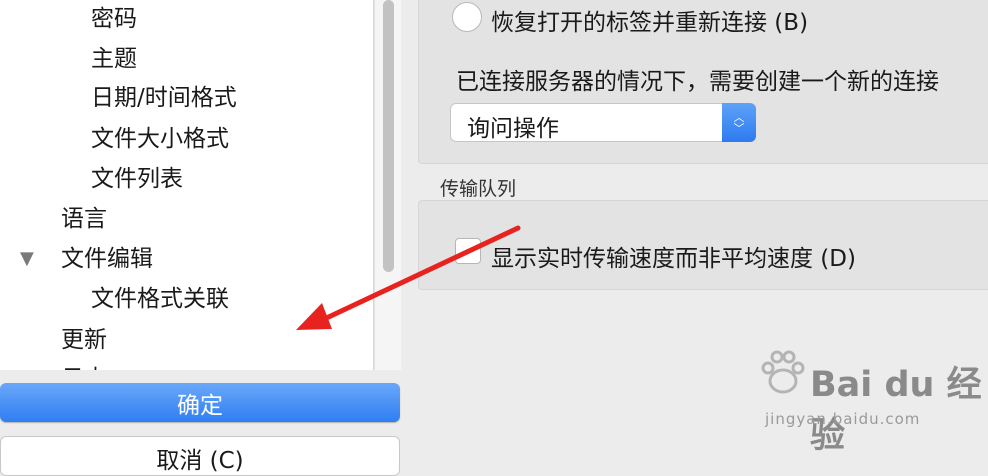 Image resolution: width=988 pixels, height=476 pixels. What do you see at coordinates (388, 136) in the screenshot?
I see `scrollbar-thumb` at bounding box center [388, 136].